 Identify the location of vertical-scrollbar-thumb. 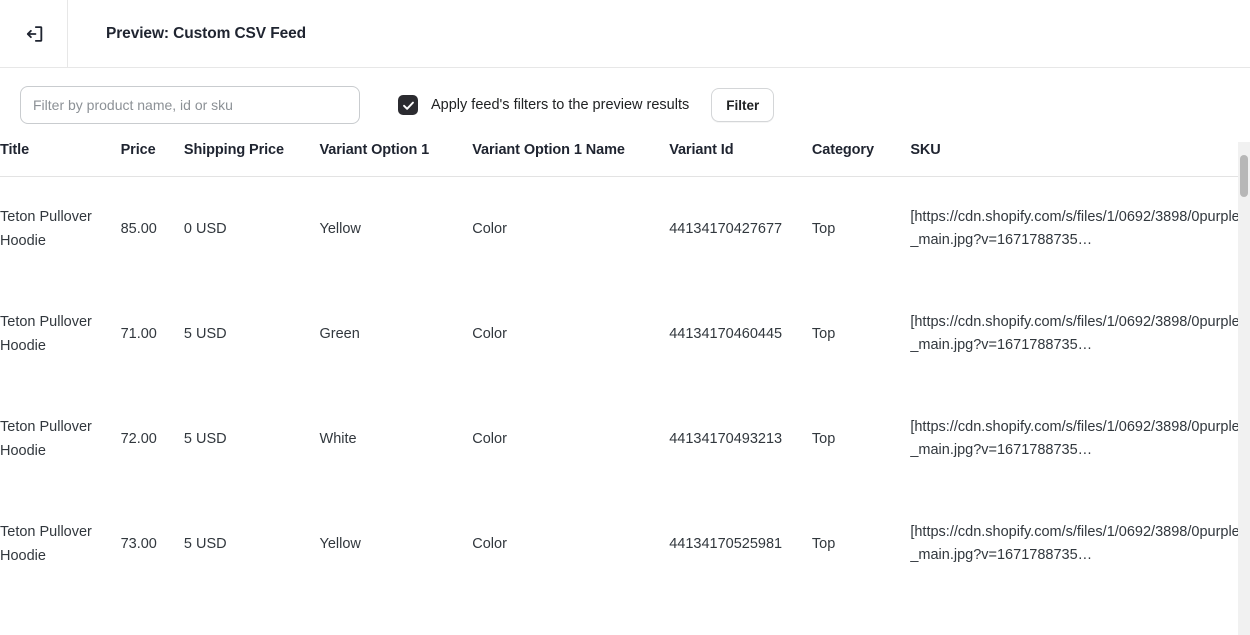
(1244, 176).